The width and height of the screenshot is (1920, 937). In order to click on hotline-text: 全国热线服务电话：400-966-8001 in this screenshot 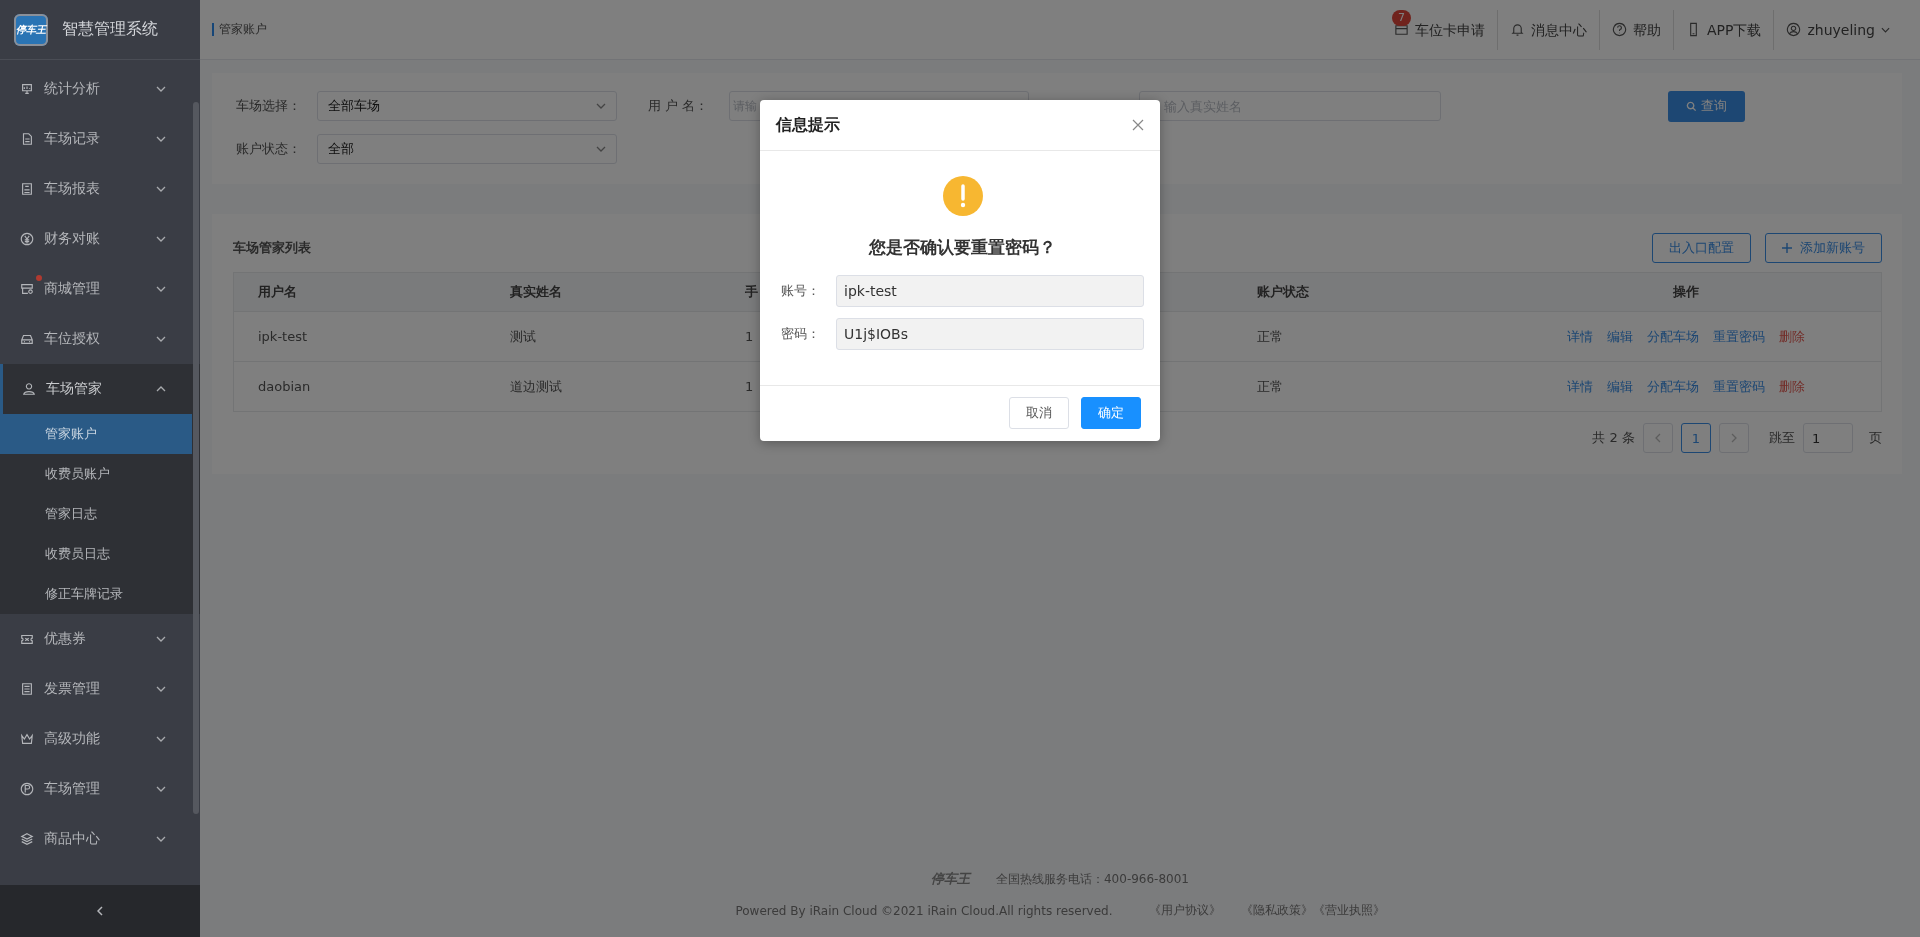, I will do `click(1092, 879)`.